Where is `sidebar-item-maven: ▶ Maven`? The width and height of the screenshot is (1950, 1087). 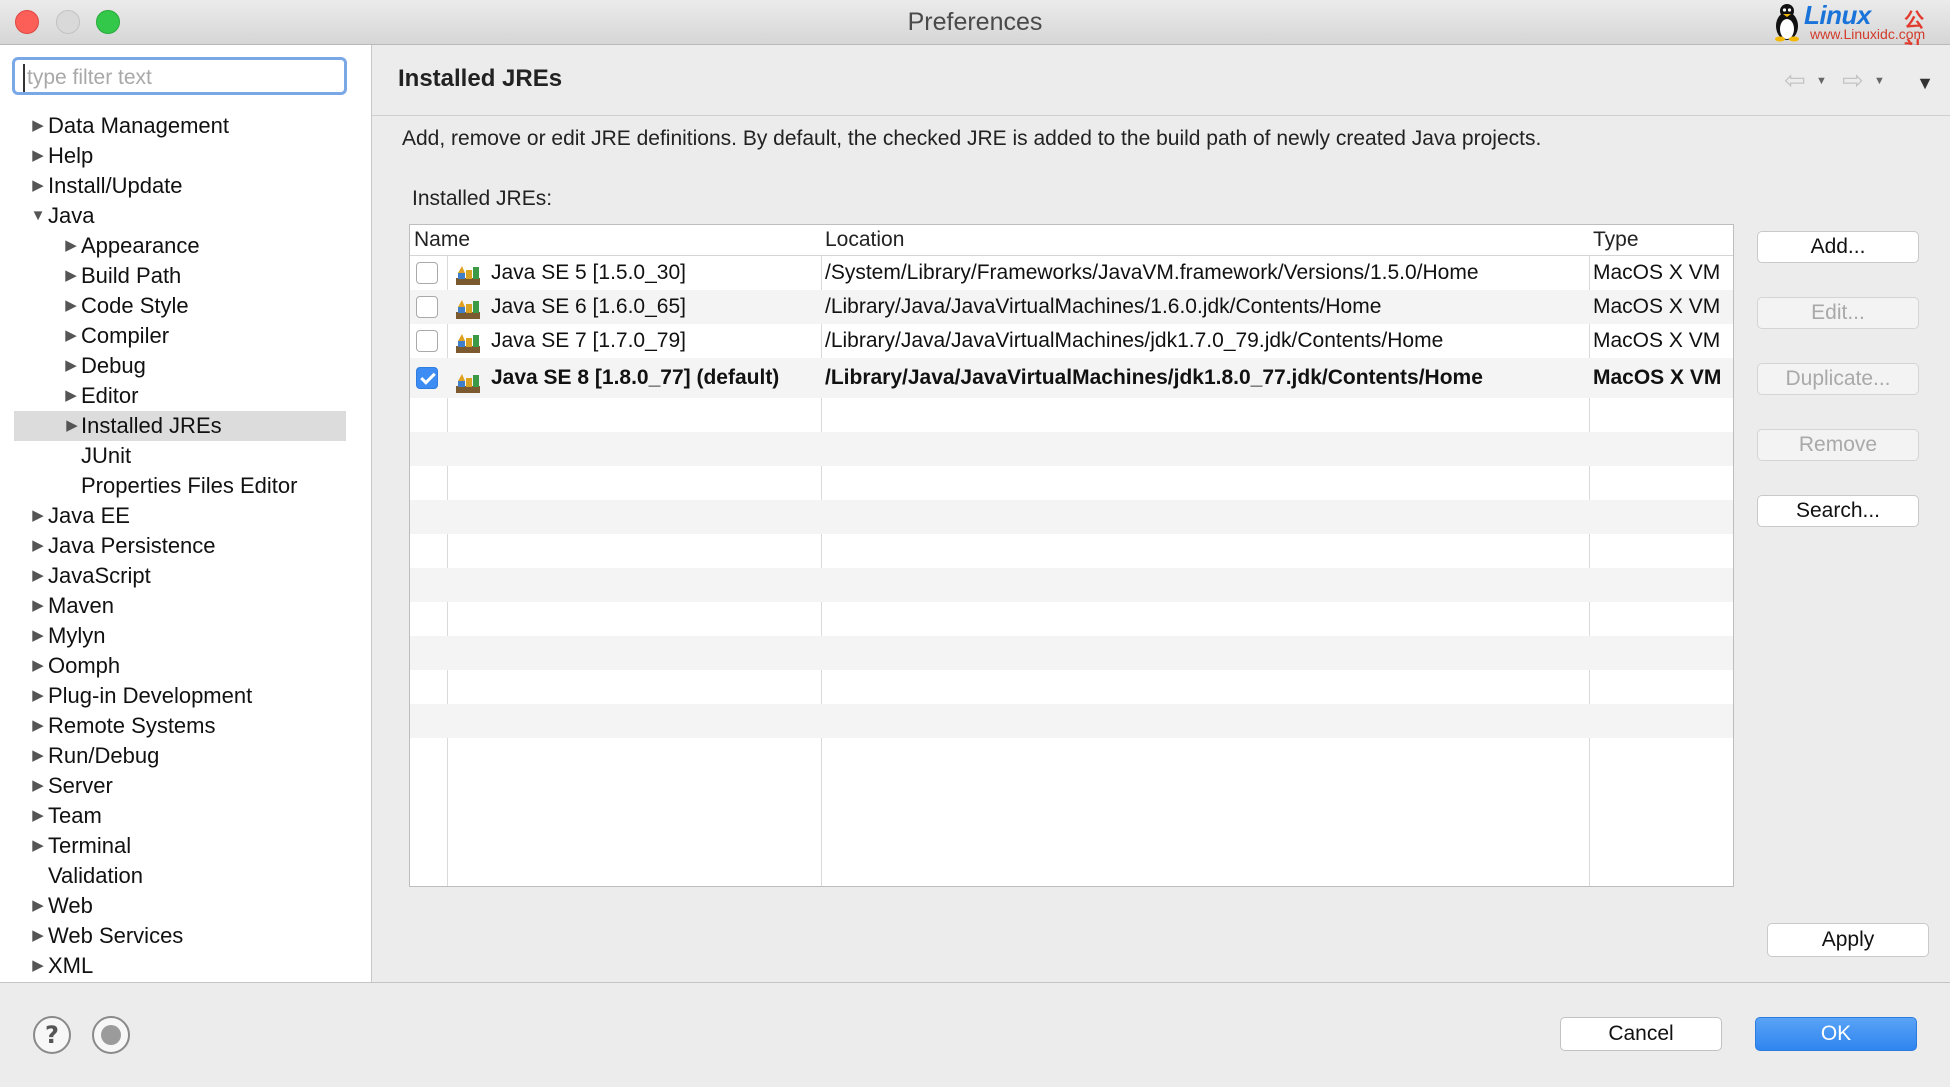 sidebar-item-maven: ▶ Maven is located at coordinates (185, 606).